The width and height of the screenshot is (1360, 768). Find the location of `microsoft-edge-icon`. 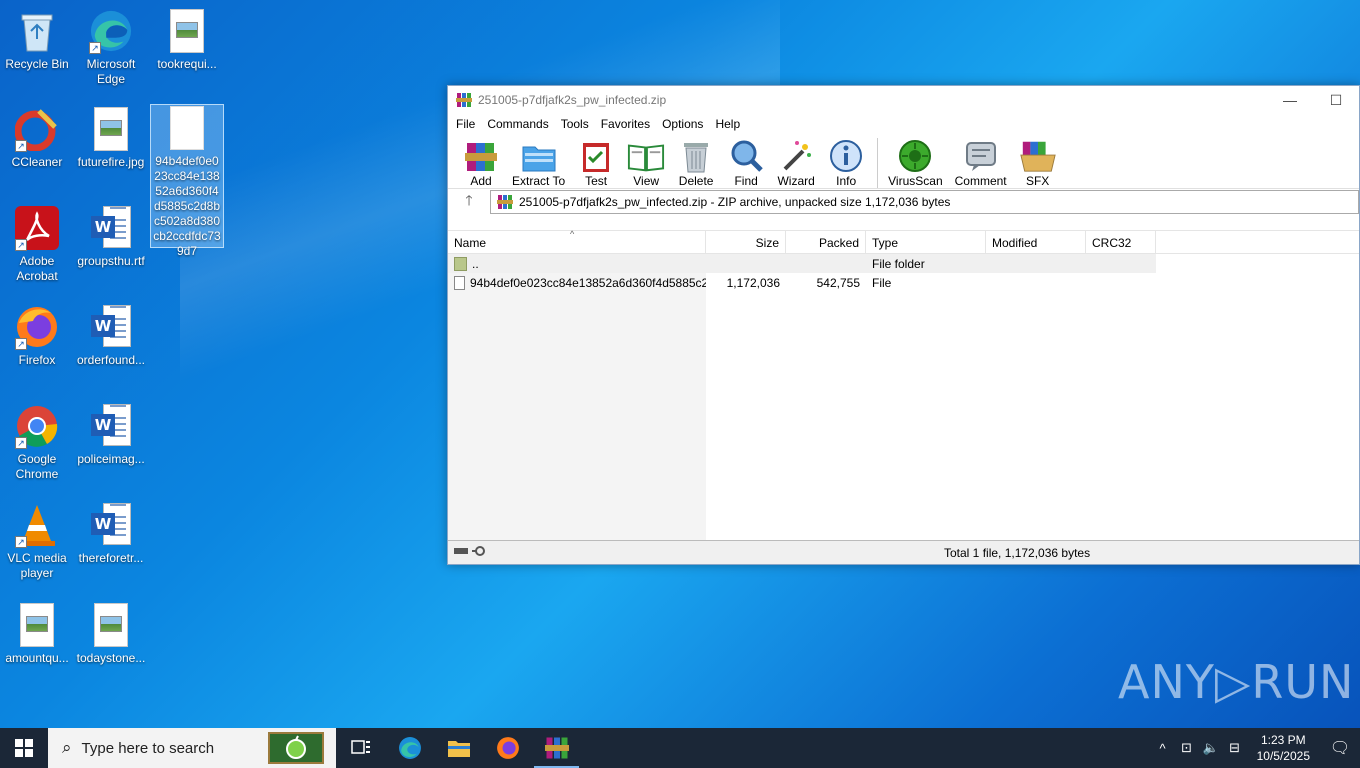

microsoft-edge-icon is located at coordinates (409, 748).